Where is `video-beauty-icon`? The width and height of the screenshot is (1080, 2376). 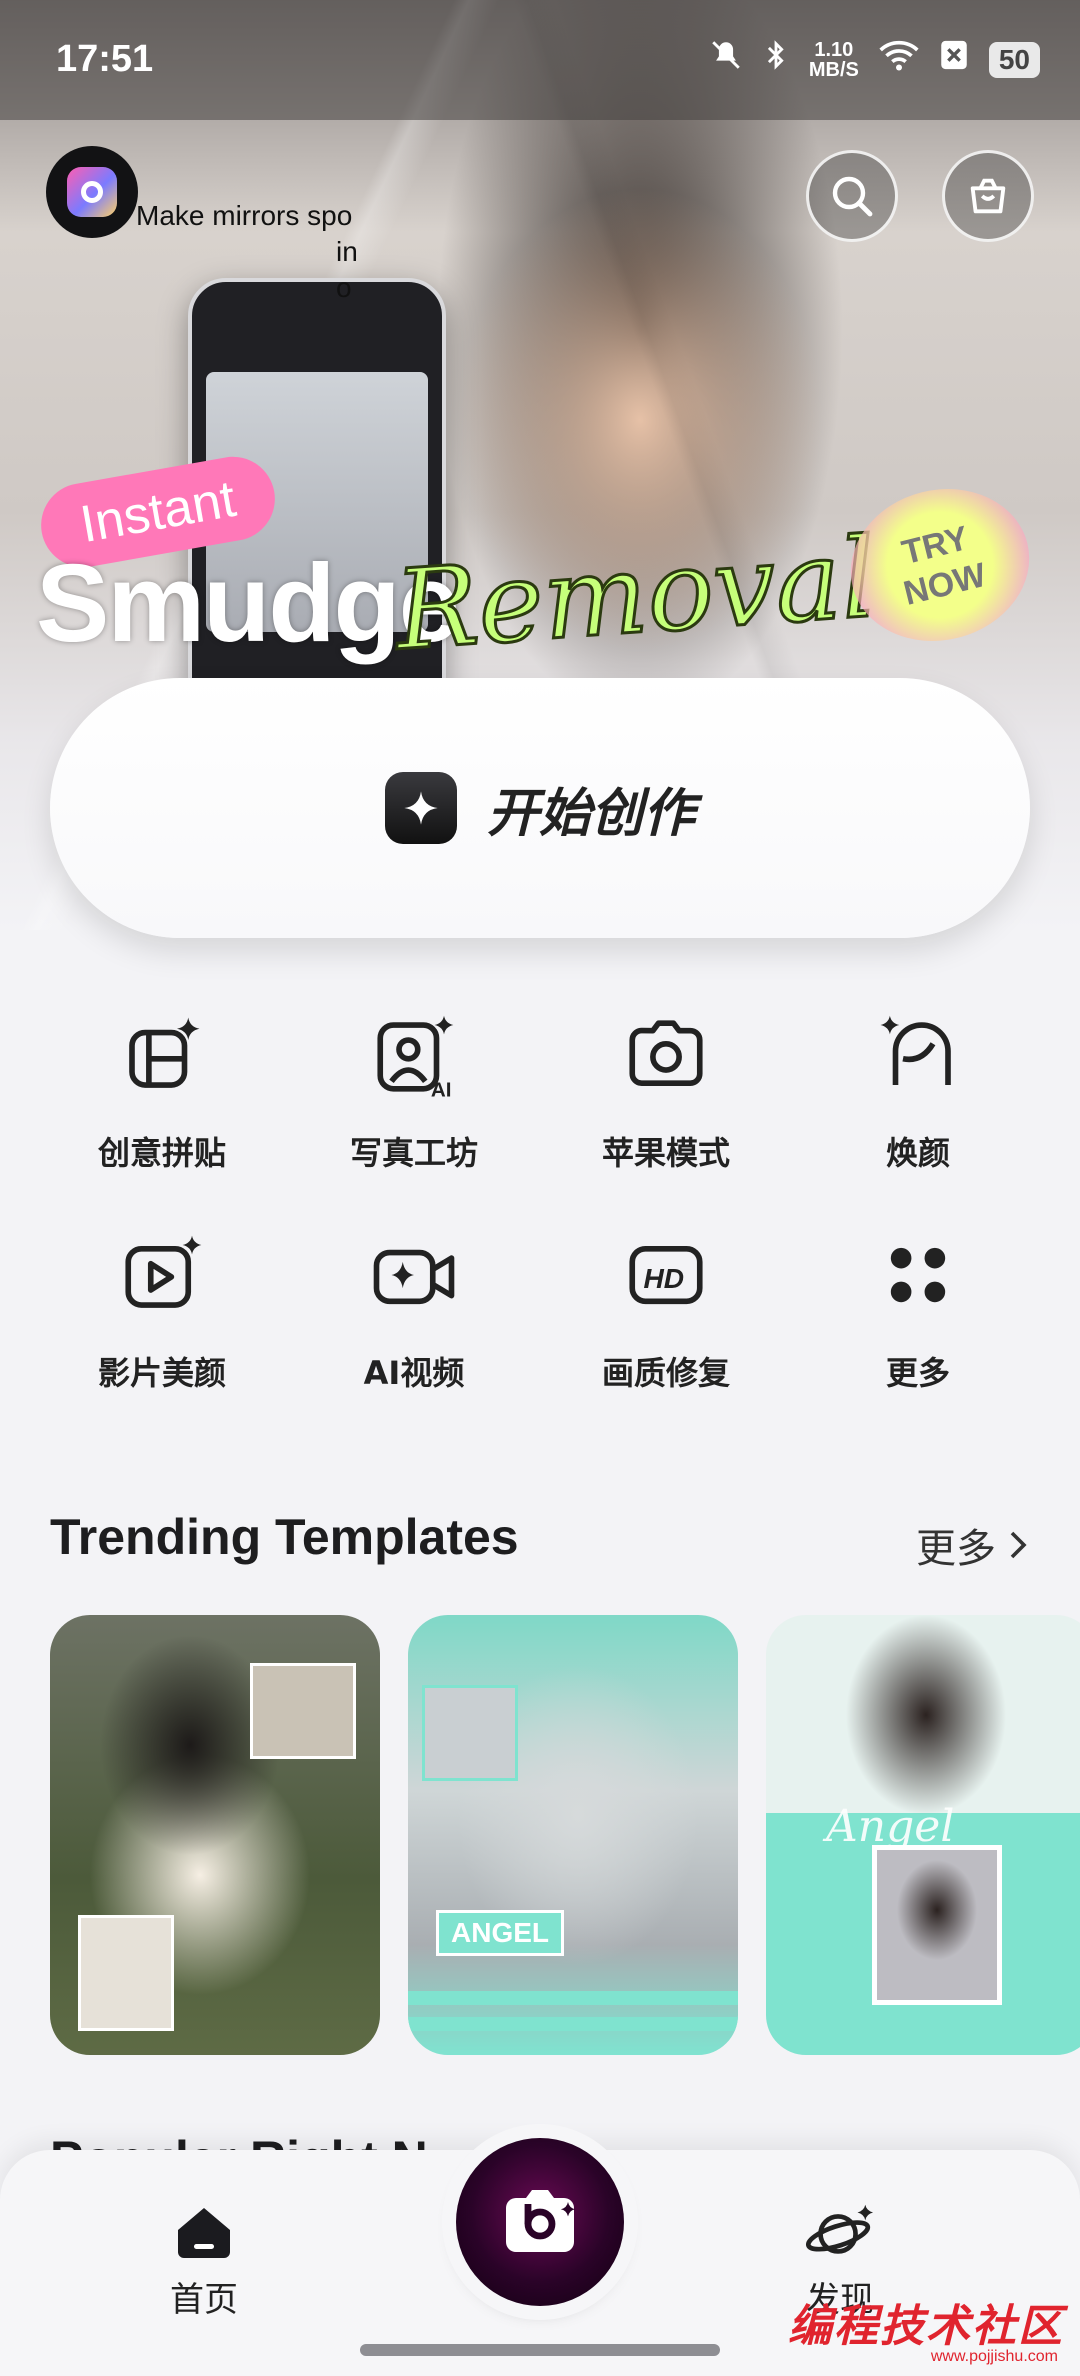
video-beauty-icon is located at coordinates (163, 1271).